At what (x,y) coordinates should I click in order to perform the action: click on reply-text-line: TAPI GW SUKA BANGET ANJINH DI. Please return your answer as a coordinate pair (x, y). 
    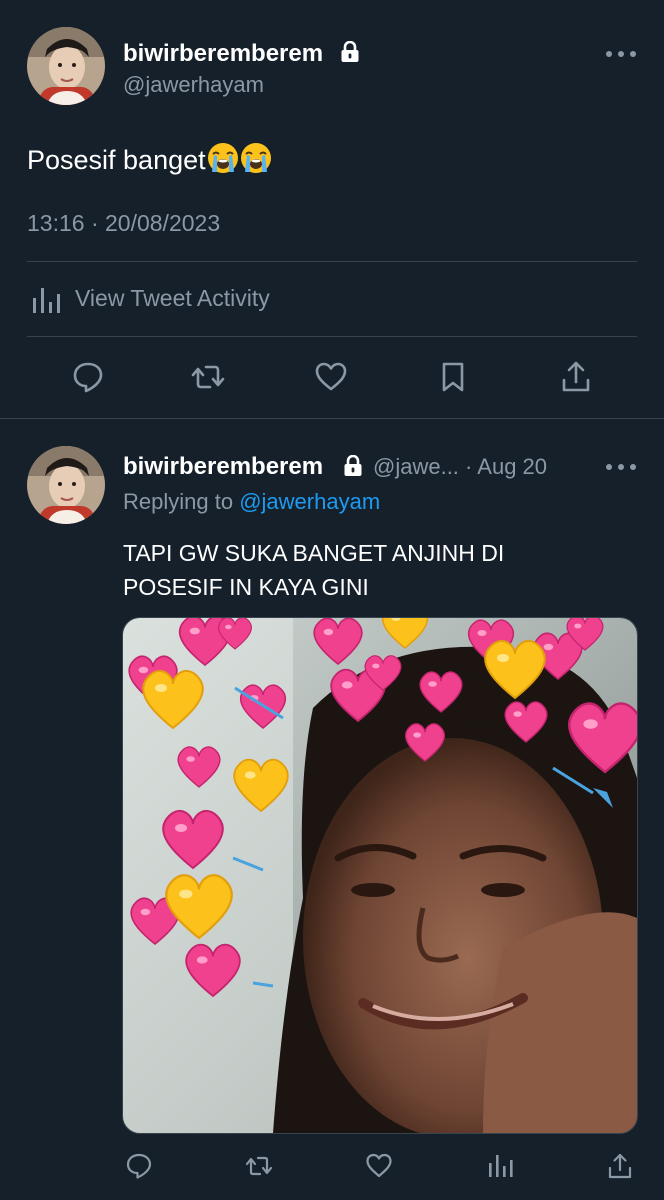
    Looking at the image, I should click on (314, 553).